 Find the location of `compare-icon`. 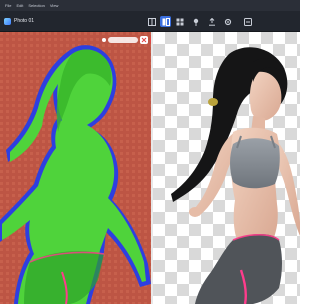

compare-icon is located at coordinates (166, 21).